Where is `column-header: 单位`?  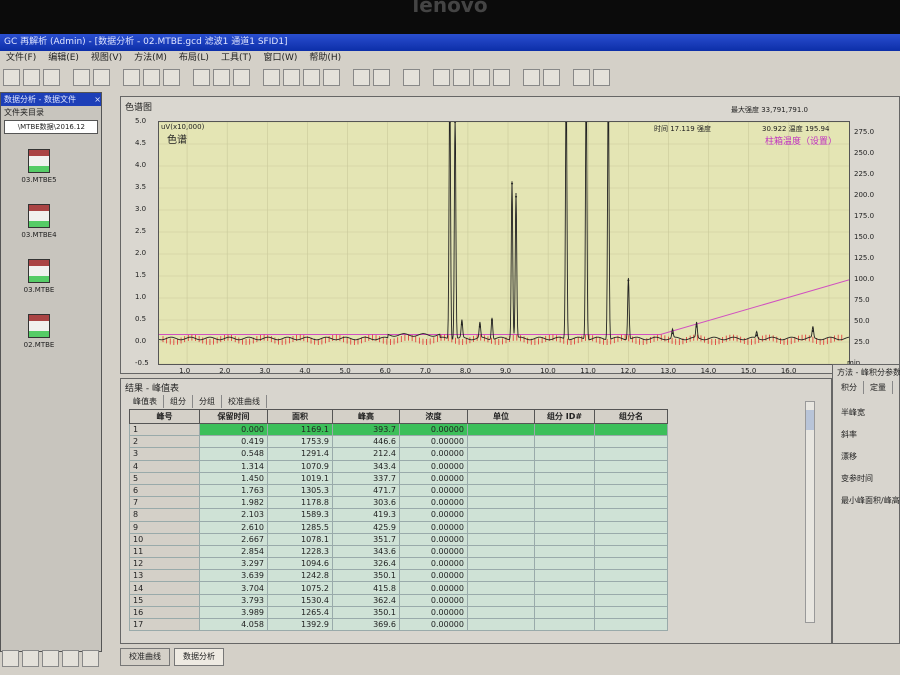 column-header: 单位 is located at coordinates (501, 416).